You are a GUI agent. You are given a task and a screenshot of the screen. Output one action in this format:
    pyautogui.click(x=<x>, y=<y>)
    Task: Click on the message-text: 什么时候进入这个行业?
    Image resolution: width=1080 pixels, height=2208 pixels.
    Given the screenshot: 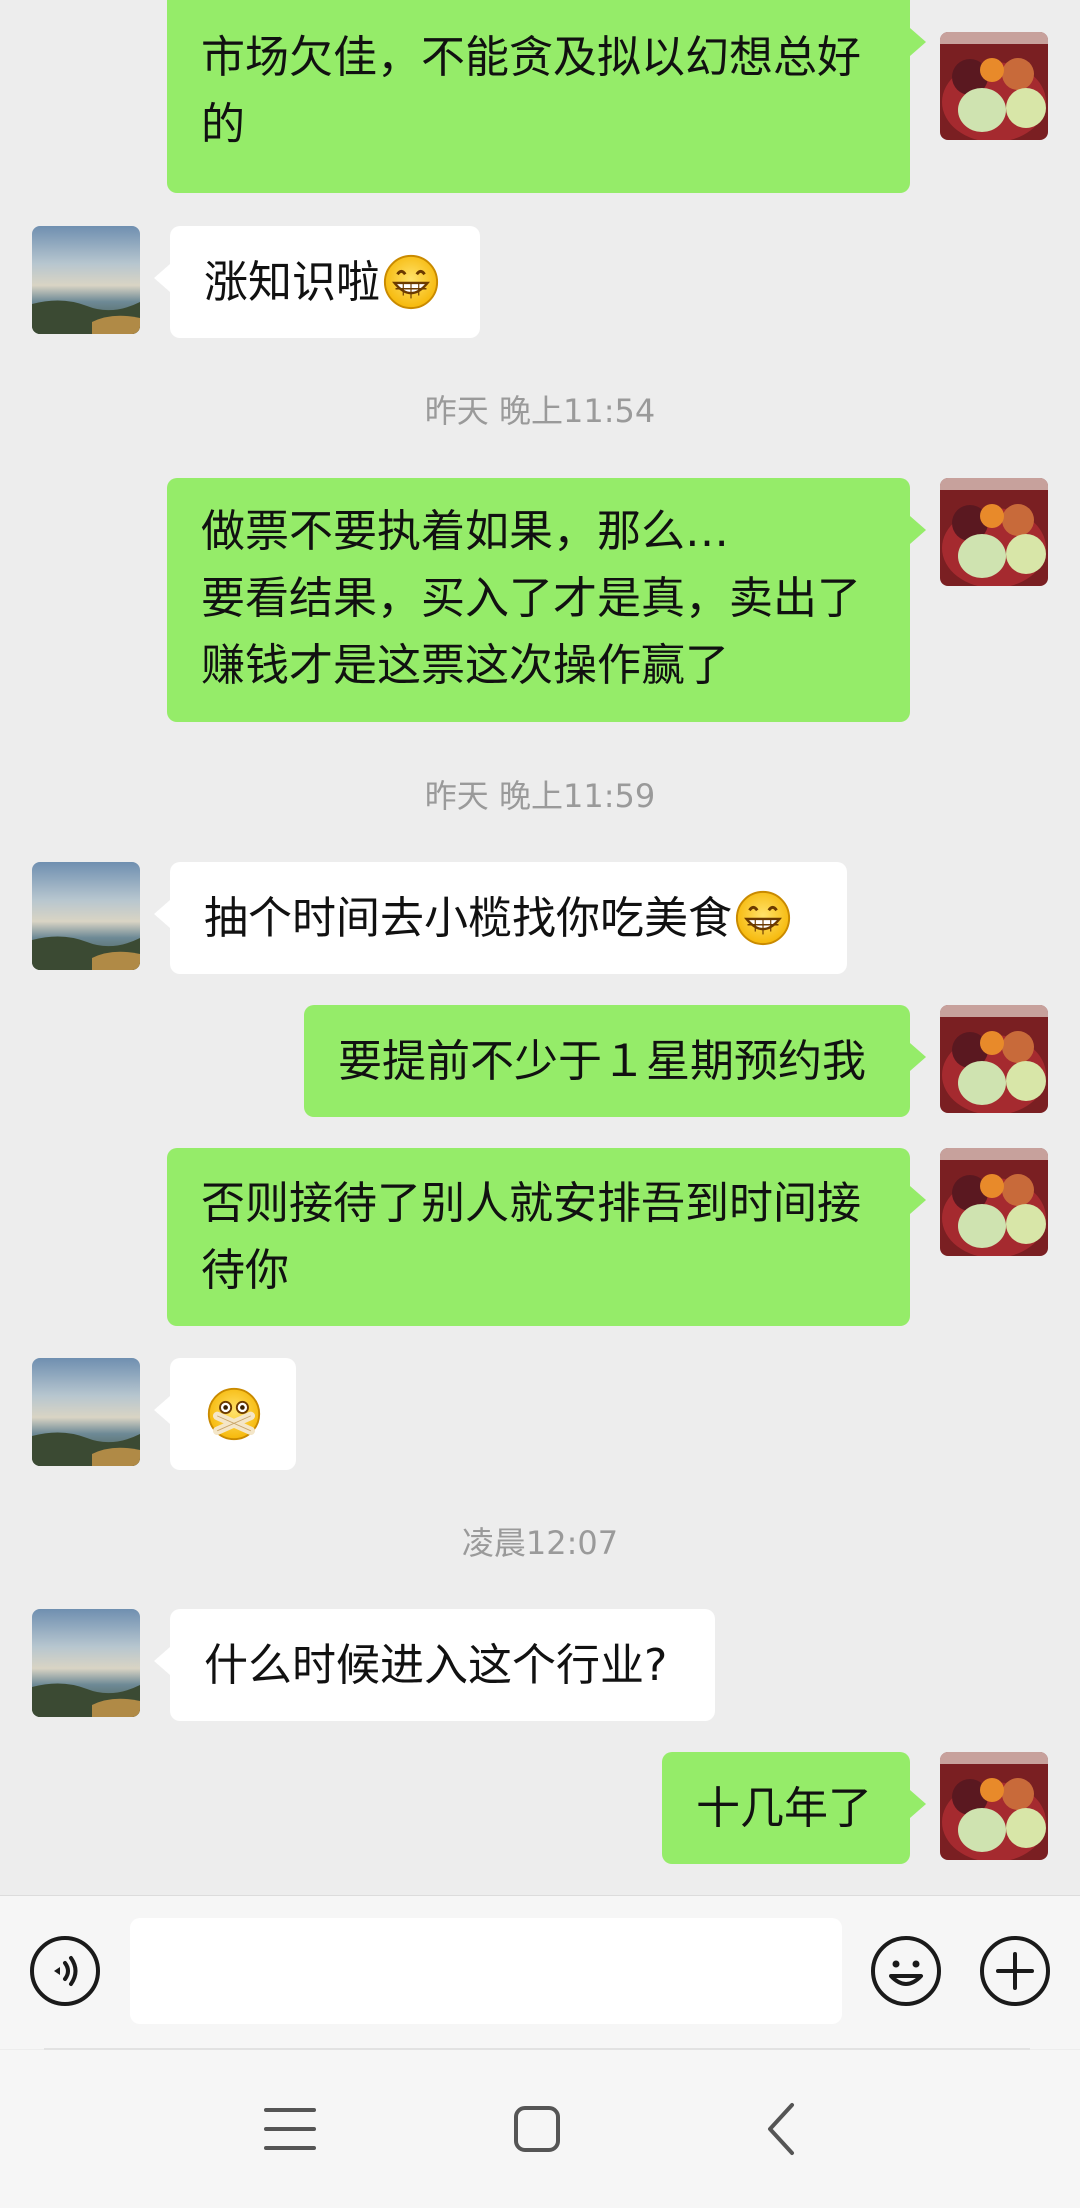 What is the action you would take?
    pyautogui.click(x=436, y=1665)
    